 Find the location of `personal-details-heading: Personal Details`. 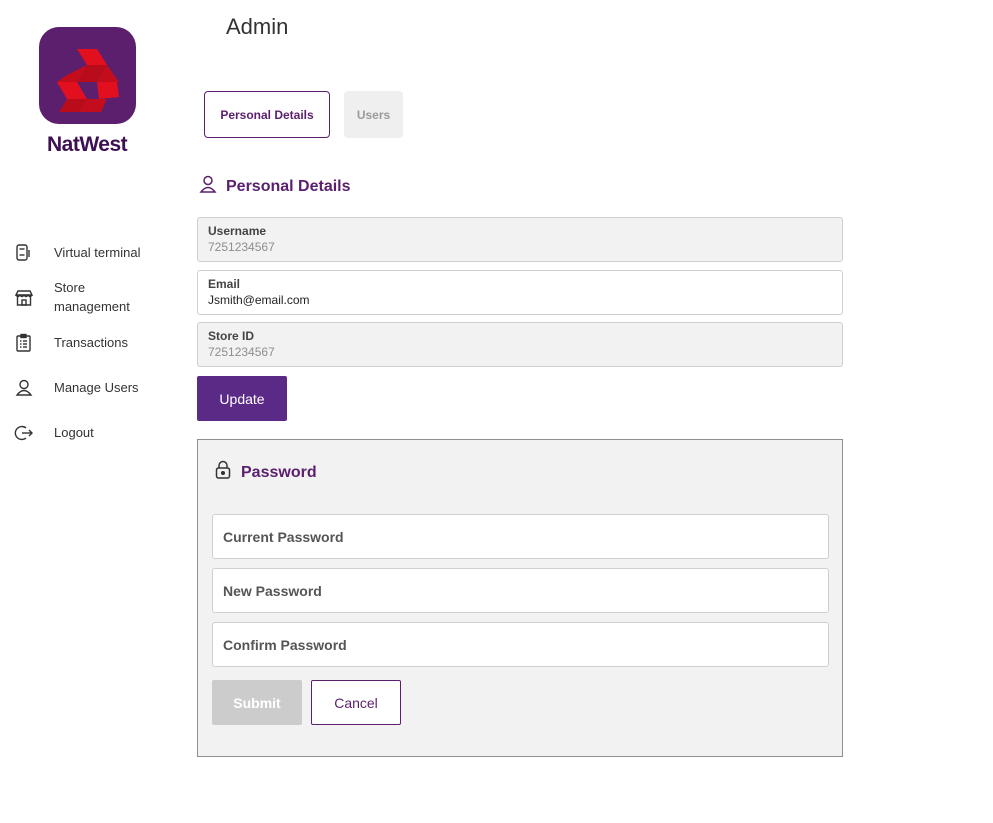

personal-details-heading: Personal Details is located at coordinates (274, 186).